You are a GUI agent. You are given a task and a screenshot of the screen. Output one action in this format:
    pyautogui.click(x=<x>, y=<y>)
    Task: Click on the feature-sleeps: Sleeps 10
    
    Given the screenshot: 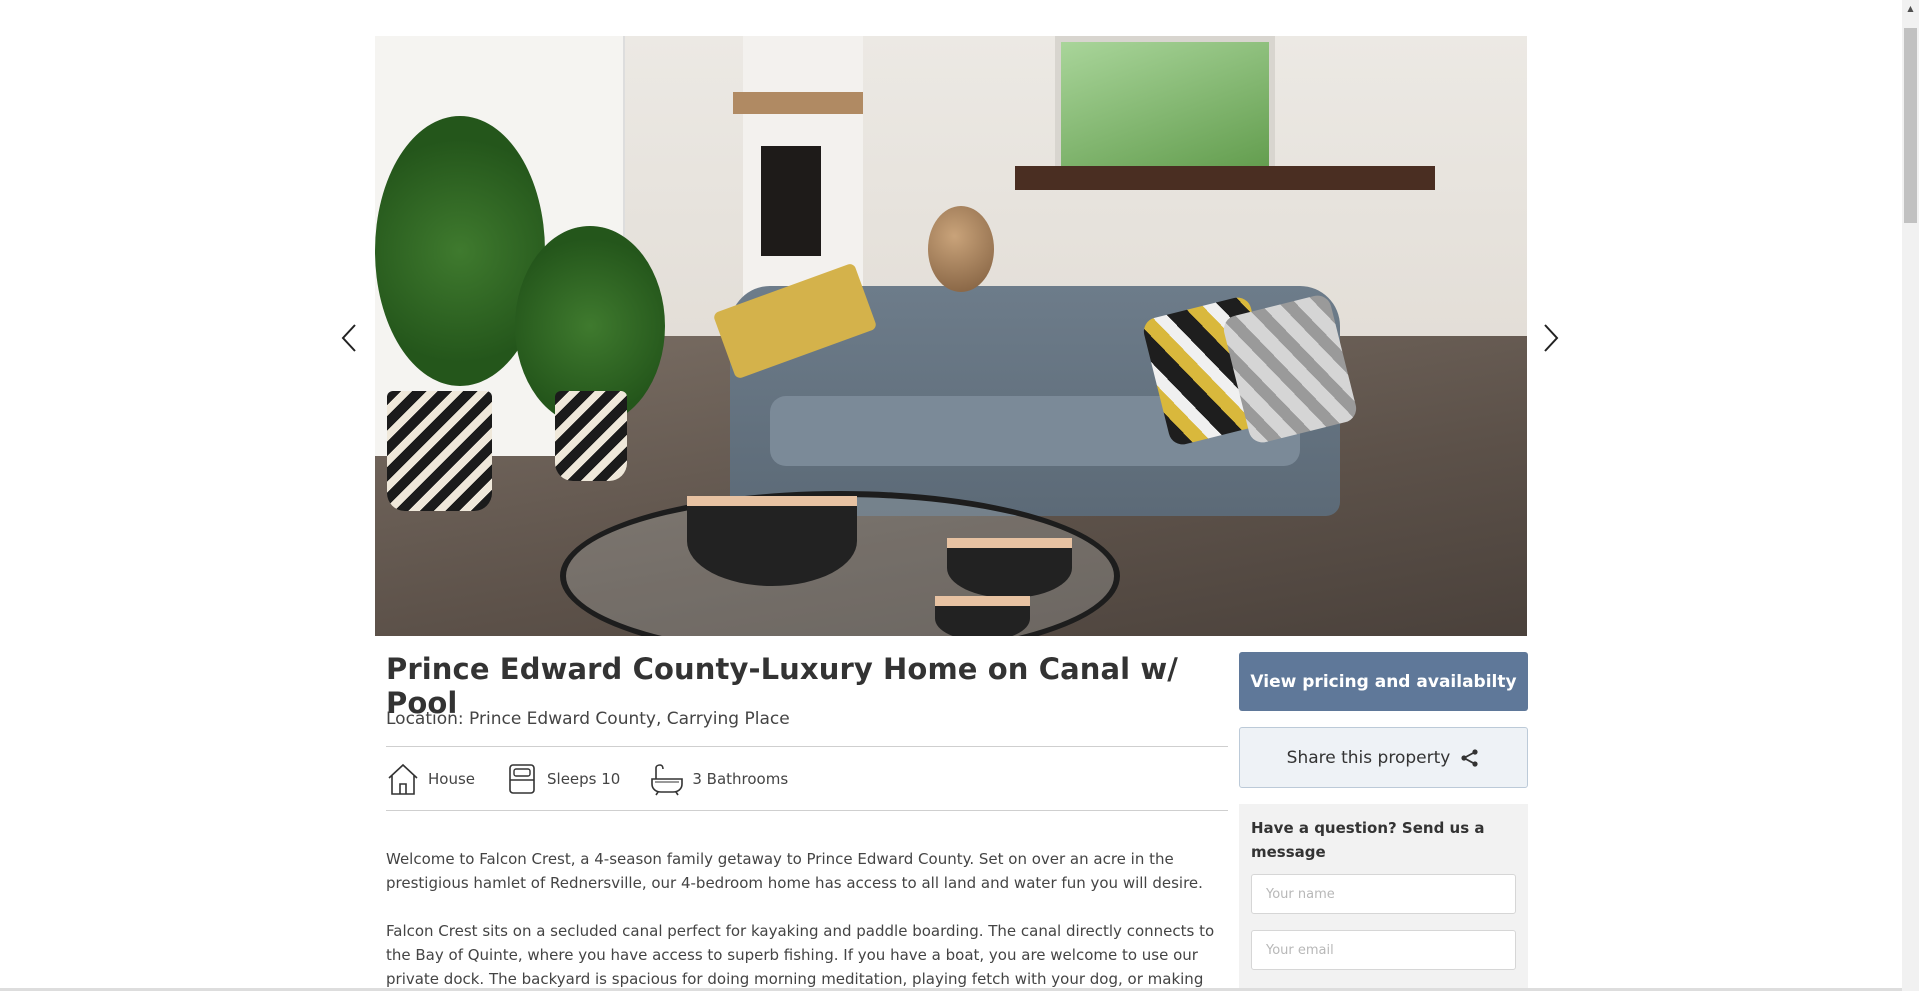 What is the action you would take?
    pyautogui.click(x=562, y=779)
    